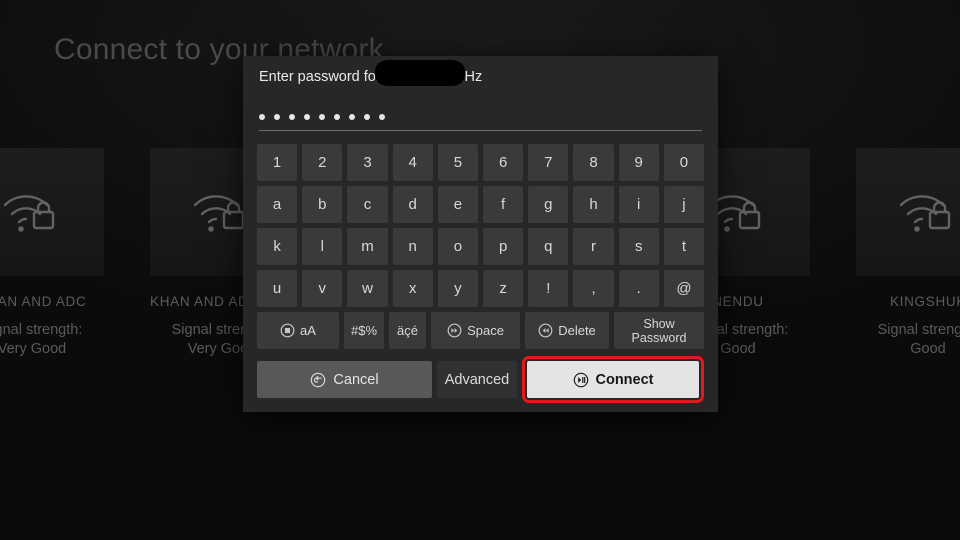 This screenshot has height=540, width=960. What do you see at coordinates (277, 204) in the screenshot?
I see `key-a: a` at bounding box center [277, 204].